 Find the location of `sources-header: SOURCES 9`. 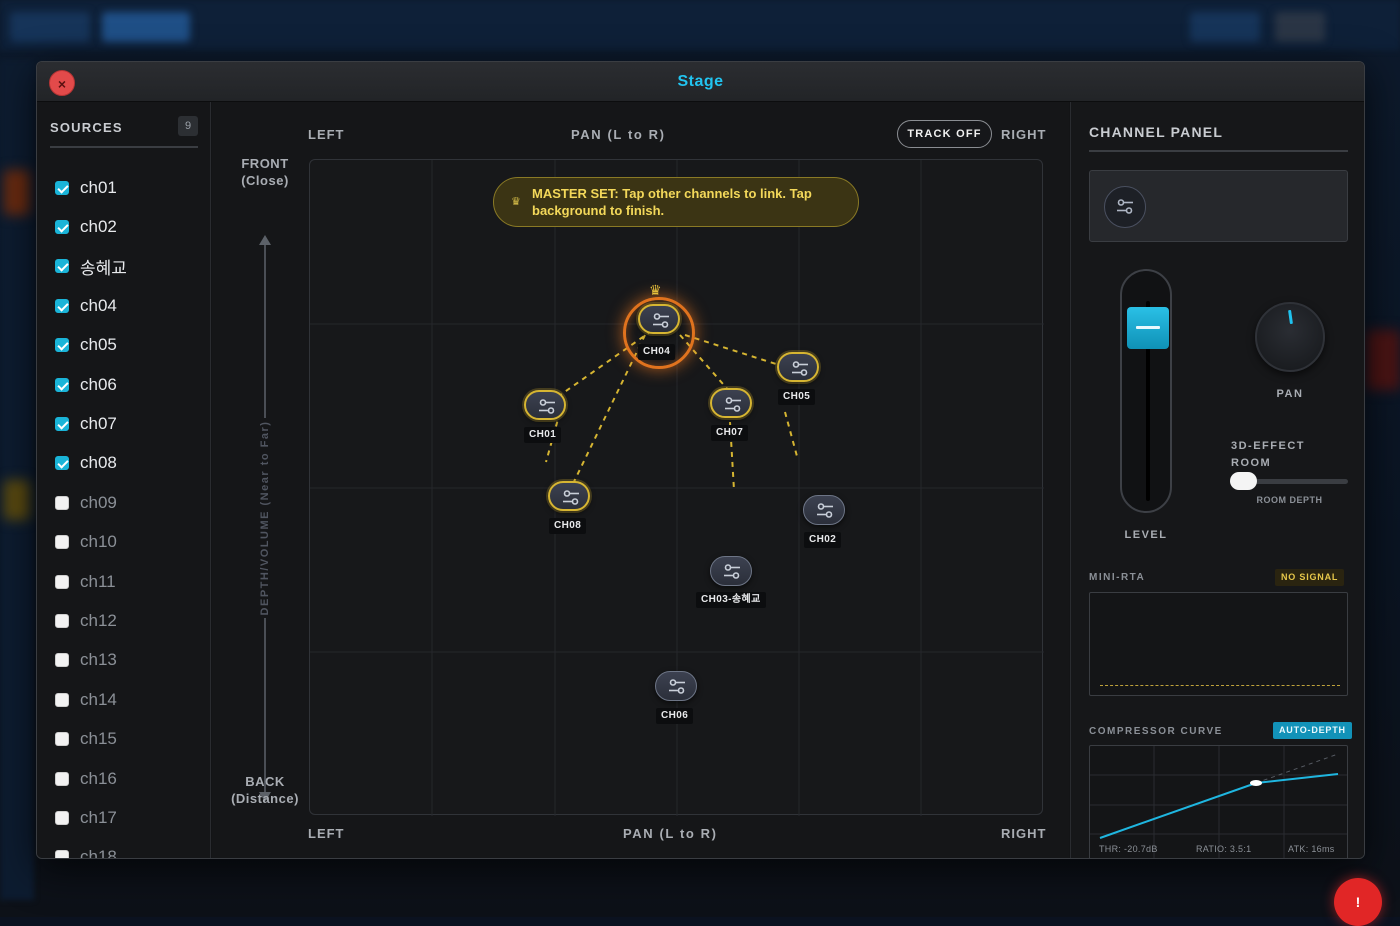

sources-header: SOURCES 9 is located at coordinates (124, 132).